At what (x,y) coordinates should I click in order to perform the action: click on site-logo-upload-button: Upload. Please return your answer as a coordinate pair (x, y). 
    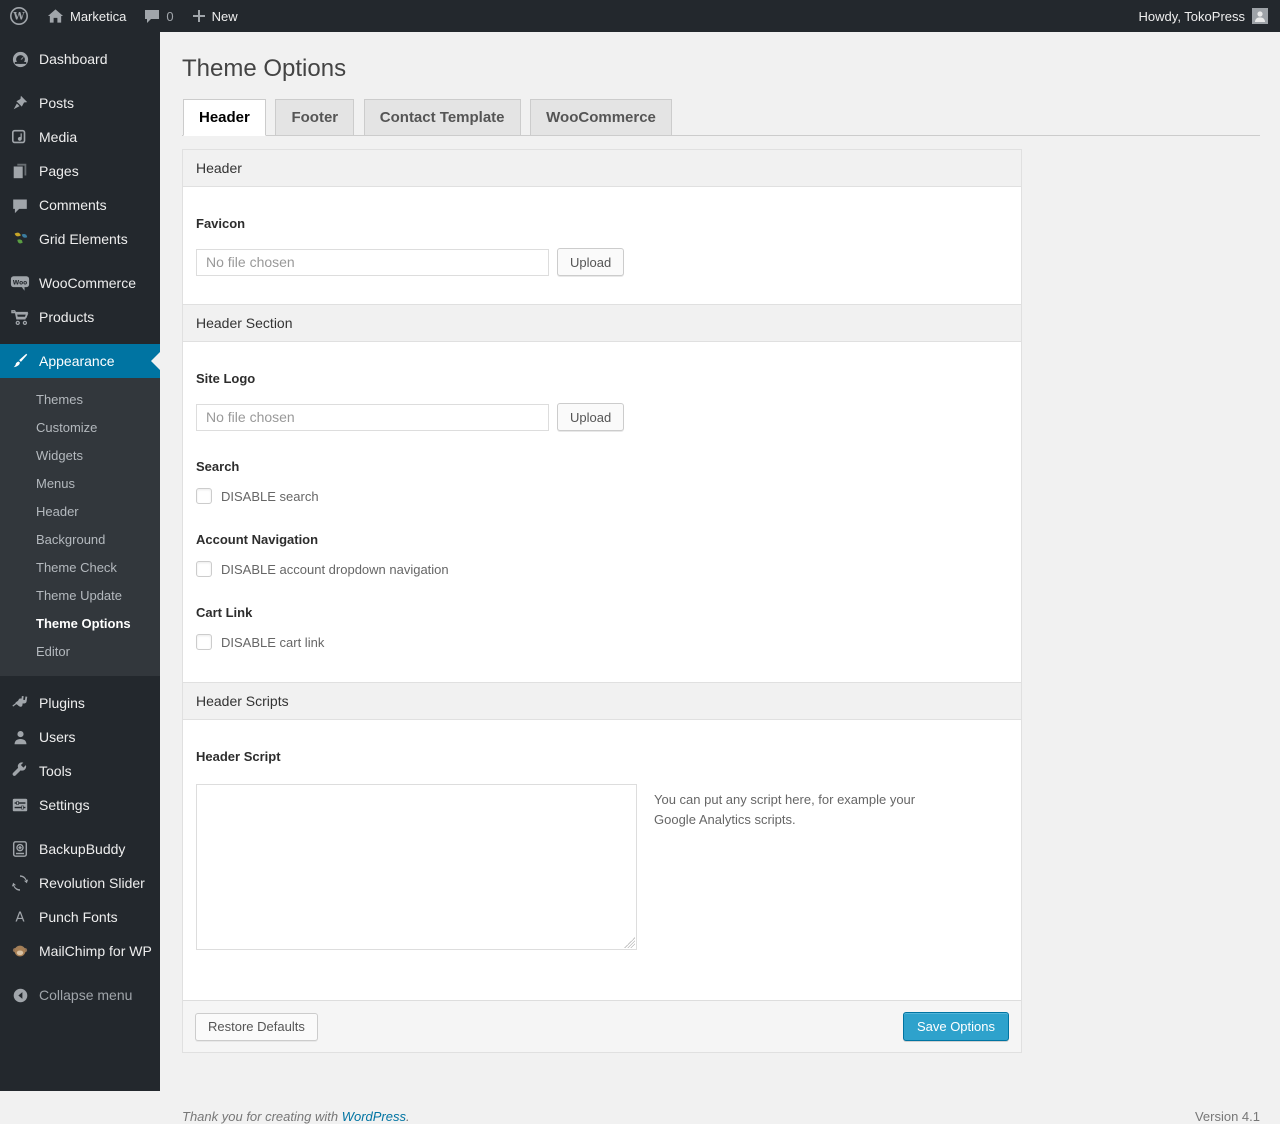
    Looking at the image, I should click on (591, 417).